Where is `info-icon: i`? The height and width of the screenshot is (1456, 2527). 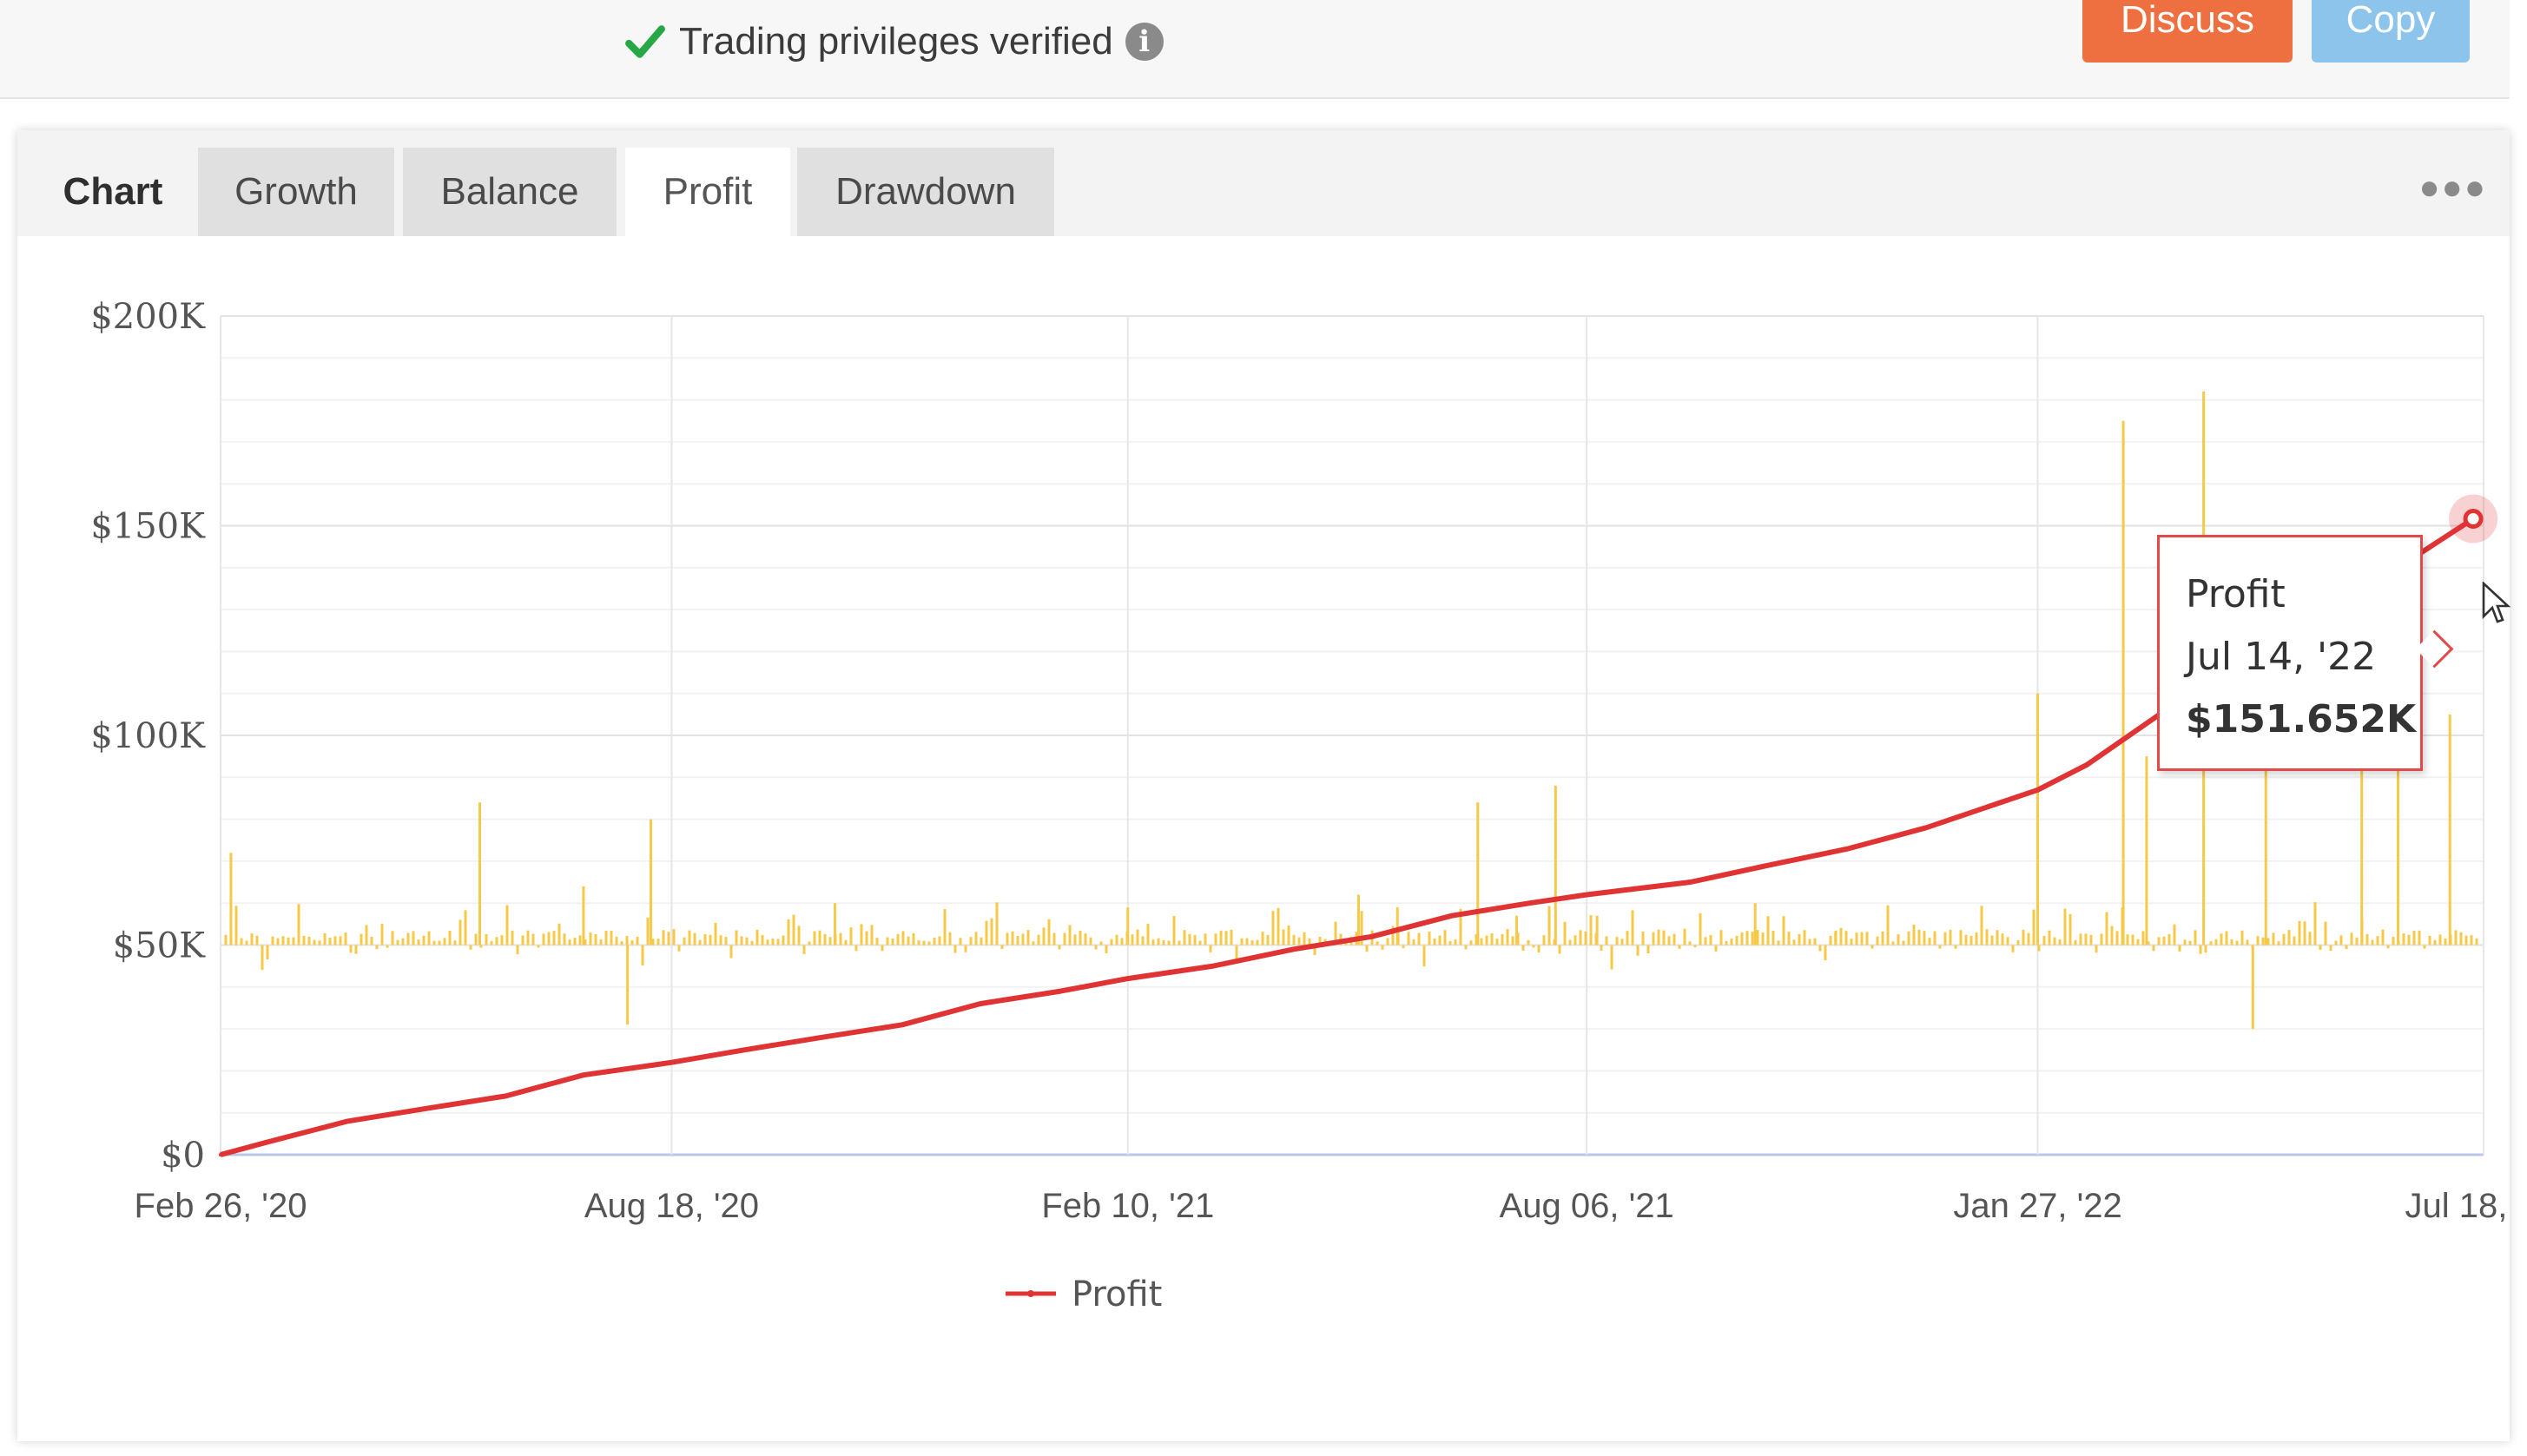
info-icon: i is located at coordinates (1144, 42).